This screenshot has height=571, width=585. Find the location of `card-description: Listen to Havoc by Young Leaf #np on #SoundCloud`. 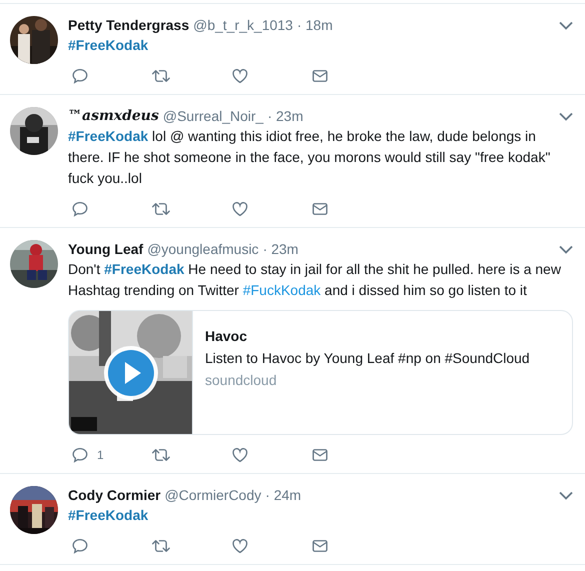

card-description: Listen to Havoc by Young Leaf #np on #SoundCloud is located at coordinates (367, 358).